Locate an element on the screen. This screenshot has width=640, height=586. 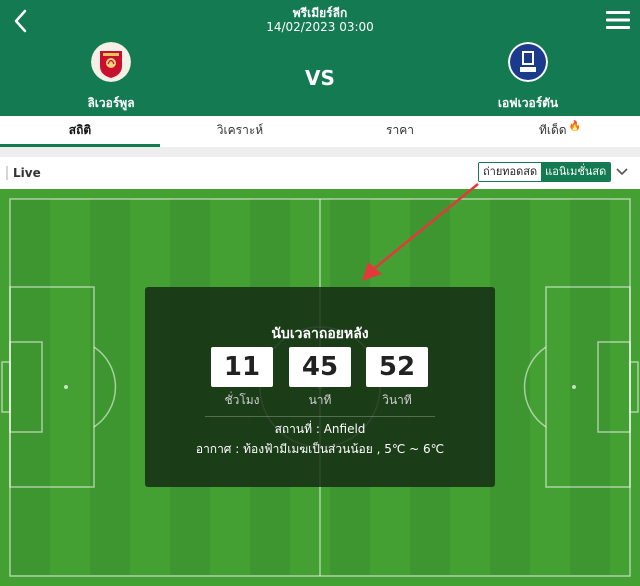
tab-tips: ทีเด็ด 🔥 is located at coordinates (560, 131).